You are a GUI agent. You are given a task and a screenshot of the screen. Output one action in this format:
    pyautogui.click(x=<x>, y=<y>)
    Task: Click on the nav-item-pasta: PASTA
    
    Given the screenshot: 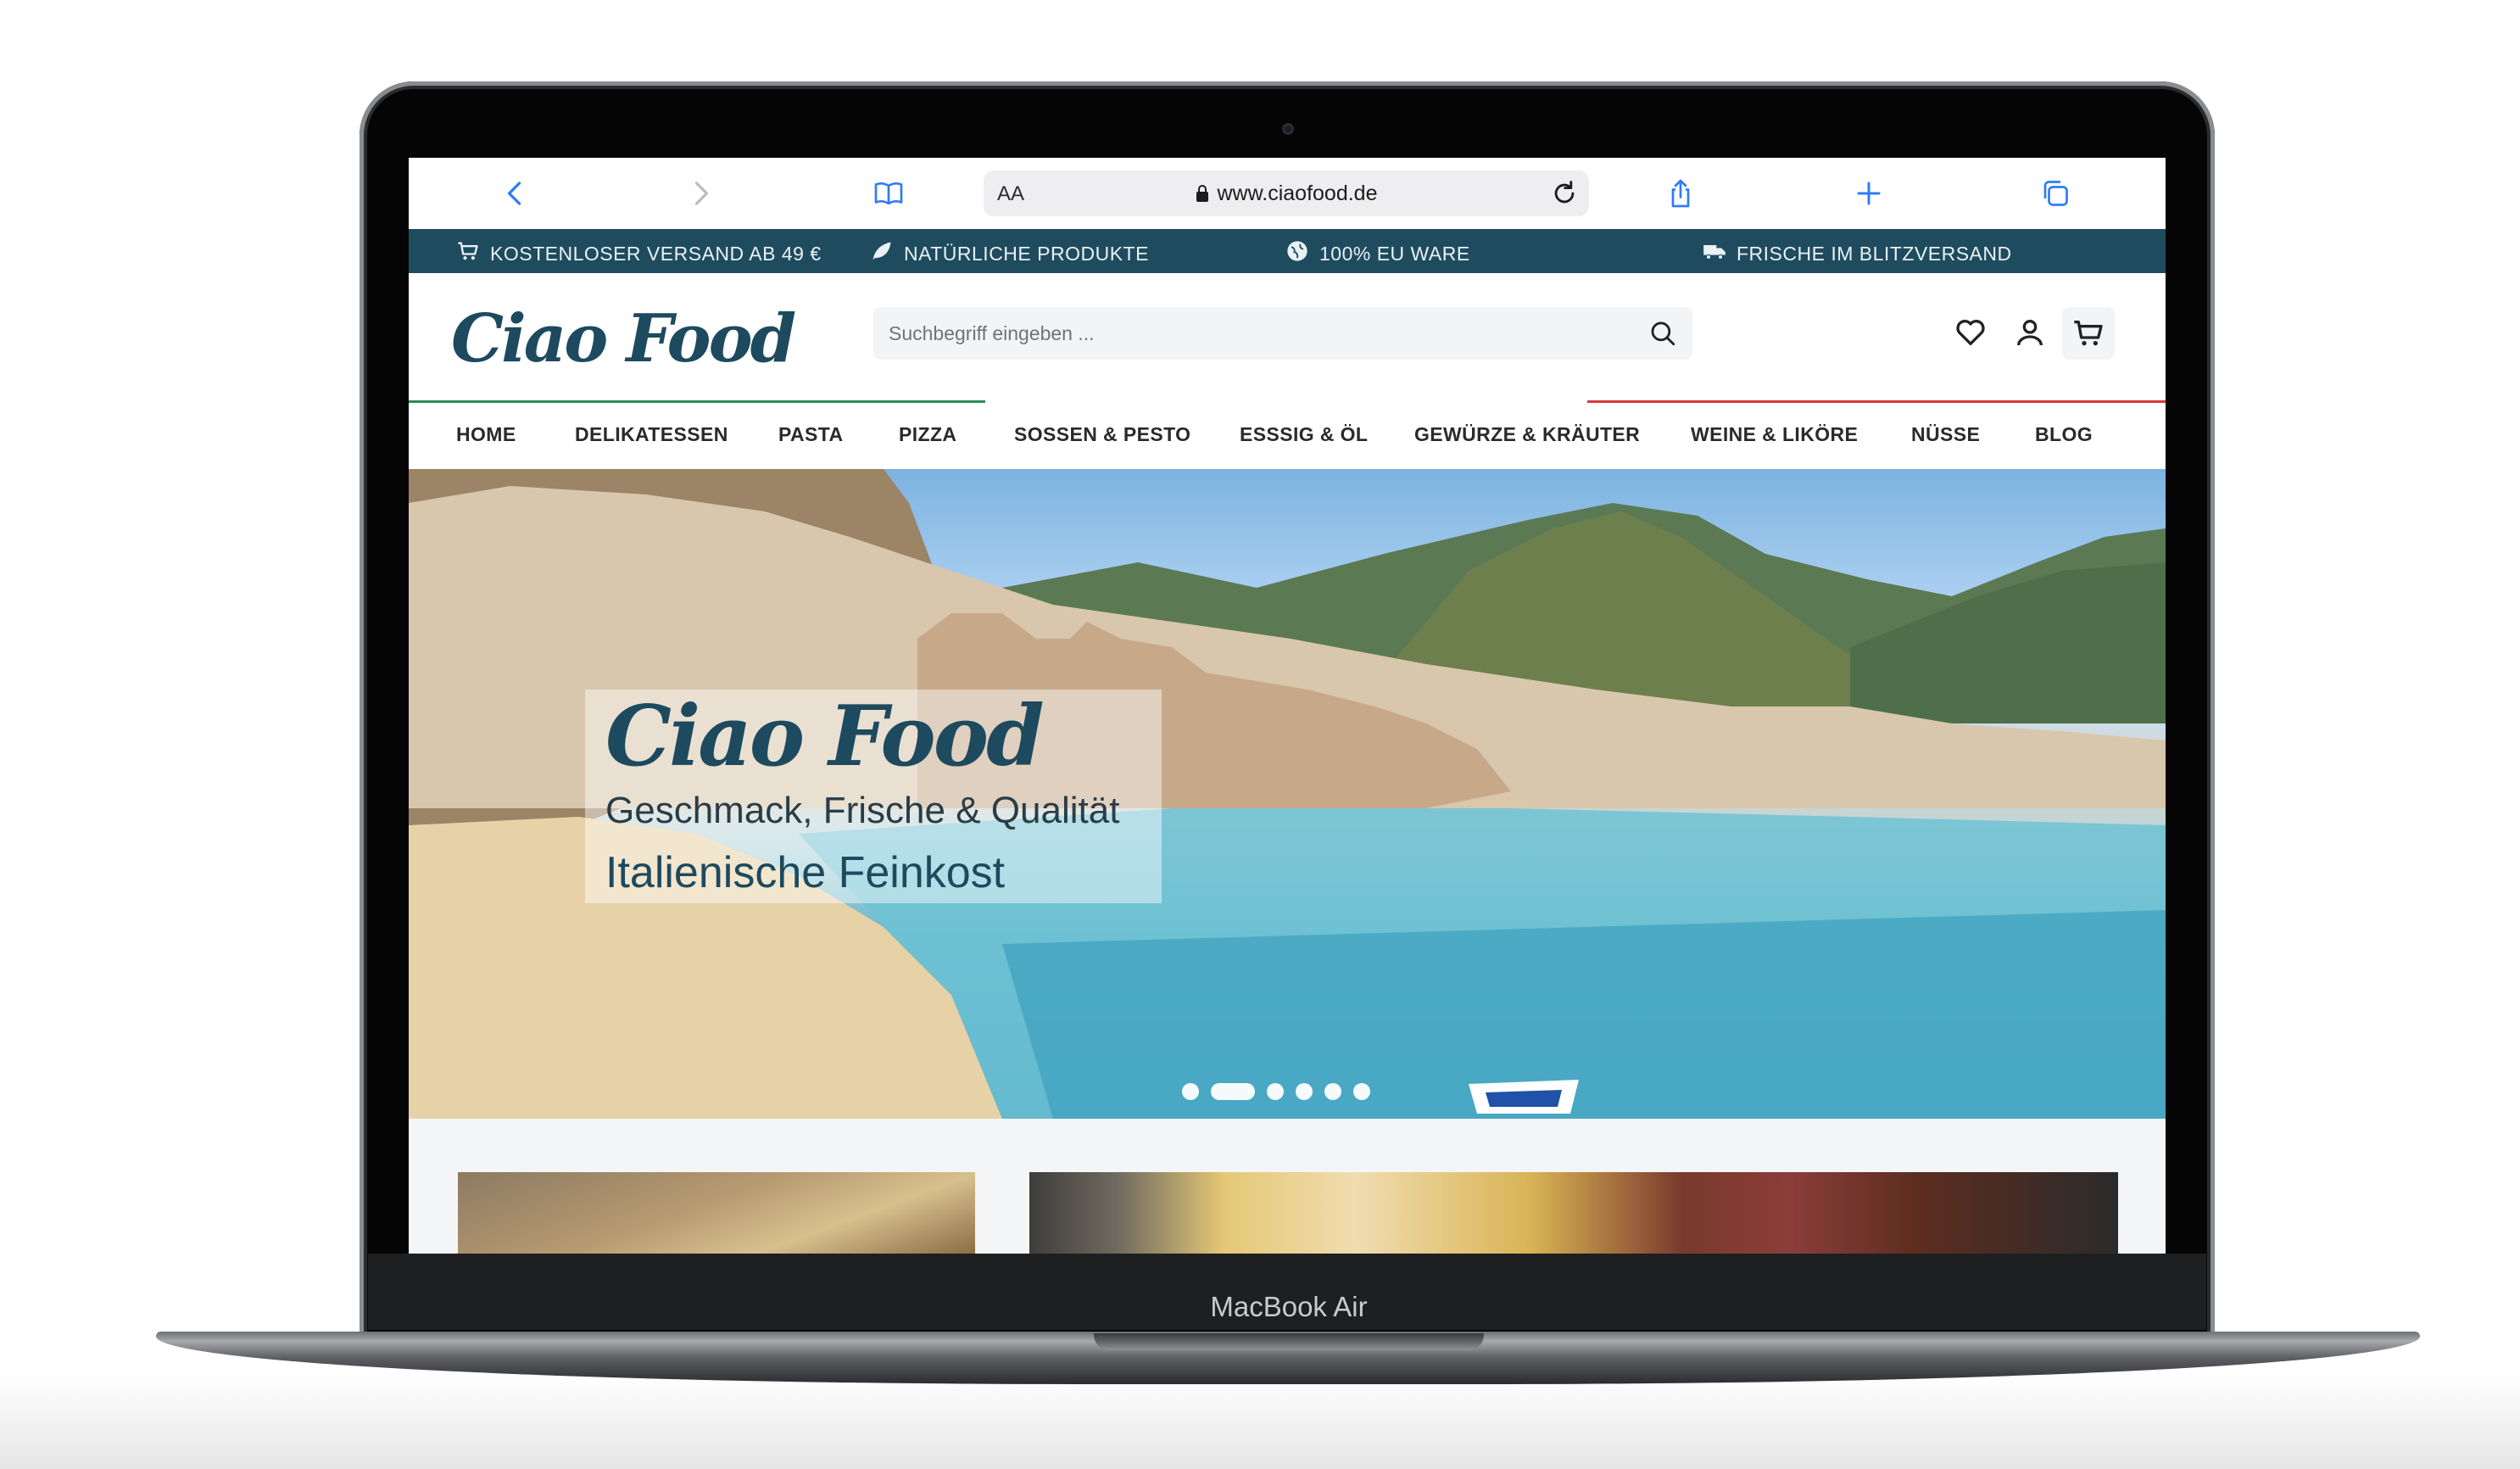 What is the action you would take?
    pyautogui.click(x=811, y=435)
    